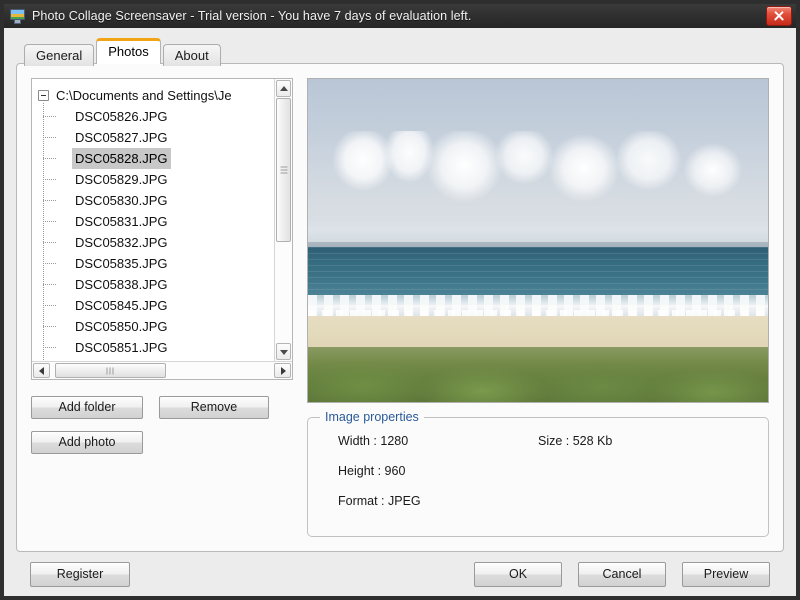 The height and width of the screenshot is (600, 800). Describe the element at coordinates (18, 16) in the screenshot. I see `monitor-photo-icon` at that location.